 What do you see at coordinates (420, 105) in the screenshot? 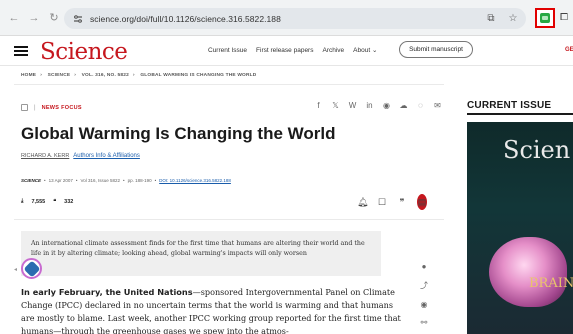
I see `whatsapp-icon: ◌` at bounding box center [420, 105].